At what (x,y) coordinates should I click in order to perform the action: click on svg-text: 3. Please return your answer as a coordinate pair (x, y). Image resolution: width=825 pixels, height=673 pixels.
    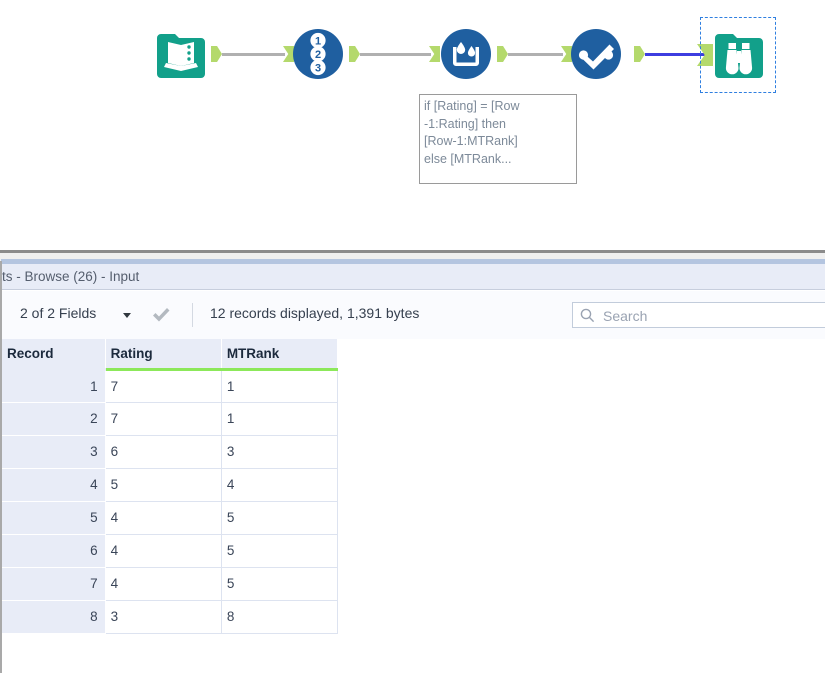
    Looking at the image, I should click on (318, 68).